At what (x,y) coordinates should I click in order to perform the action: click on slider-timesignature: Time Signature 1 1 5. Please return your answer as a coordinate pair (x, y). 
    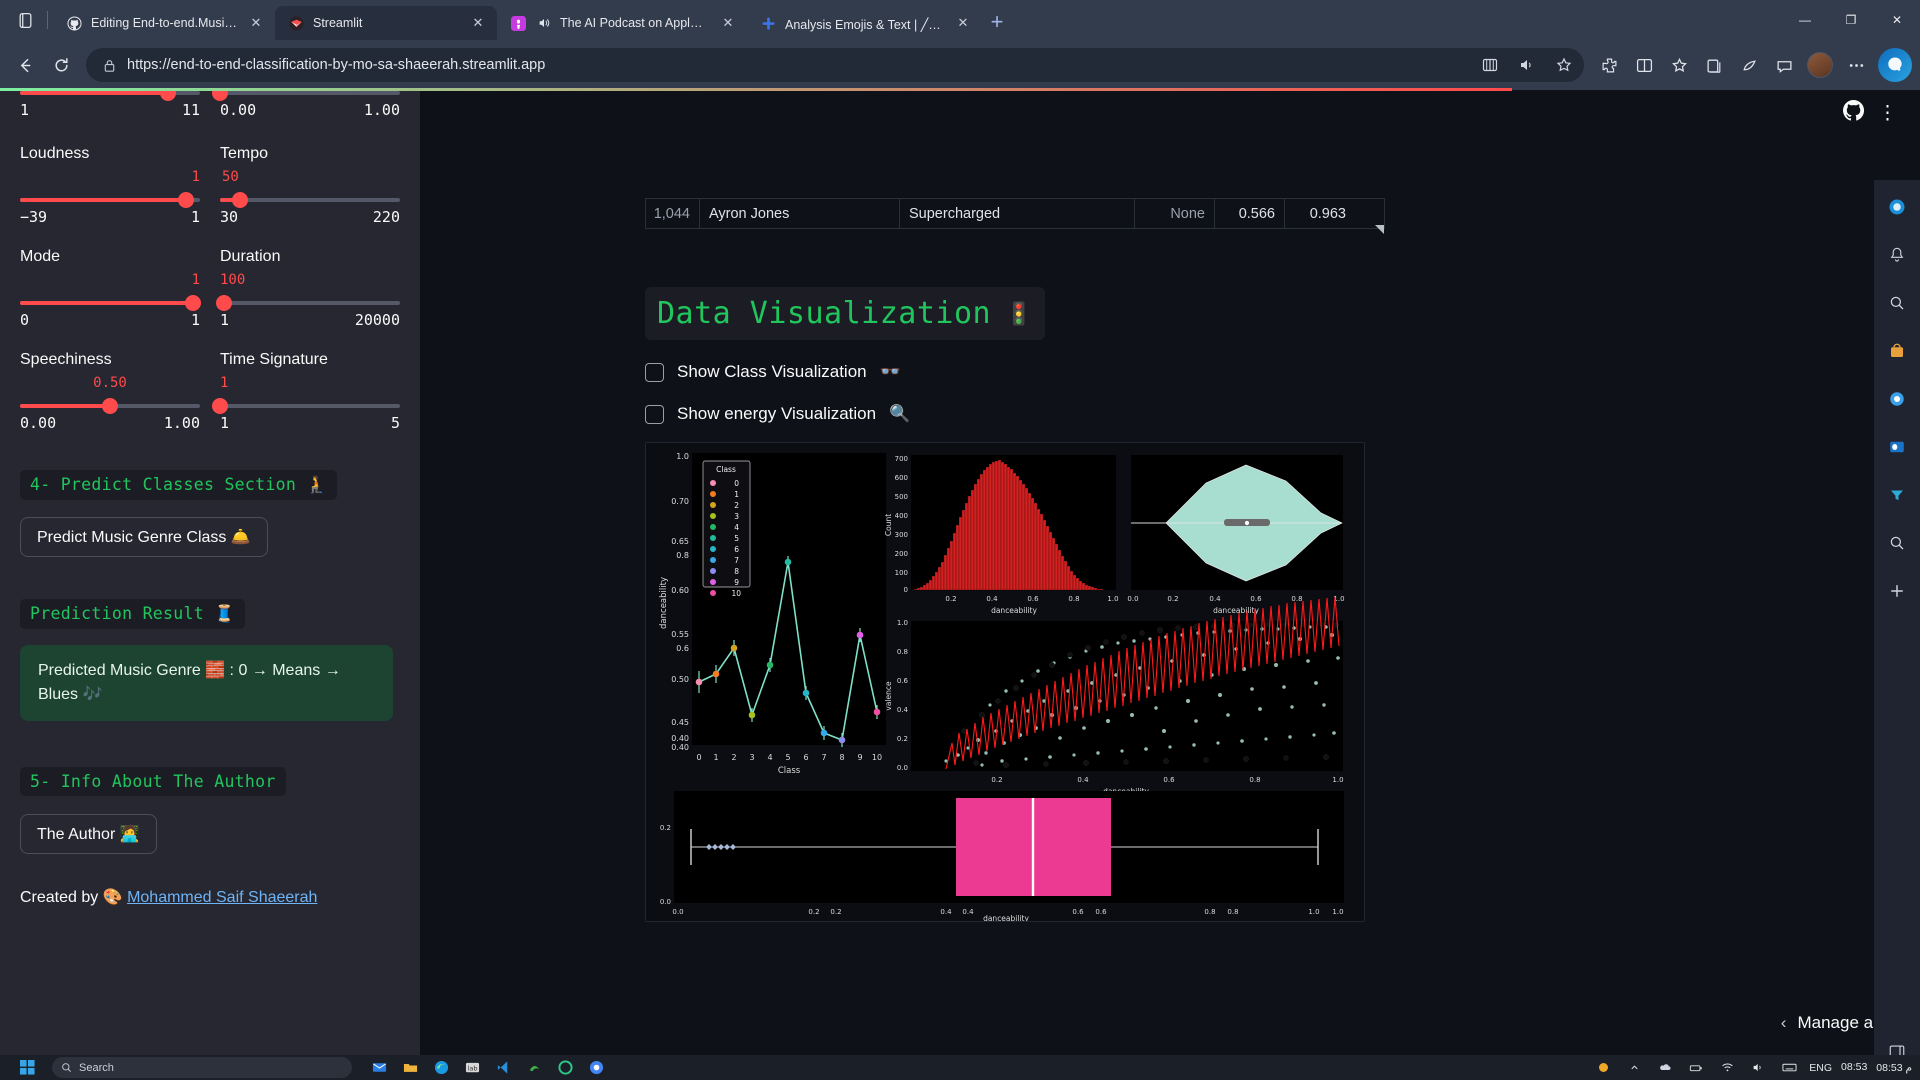
    Looking at the image, I should click on (306, 391).